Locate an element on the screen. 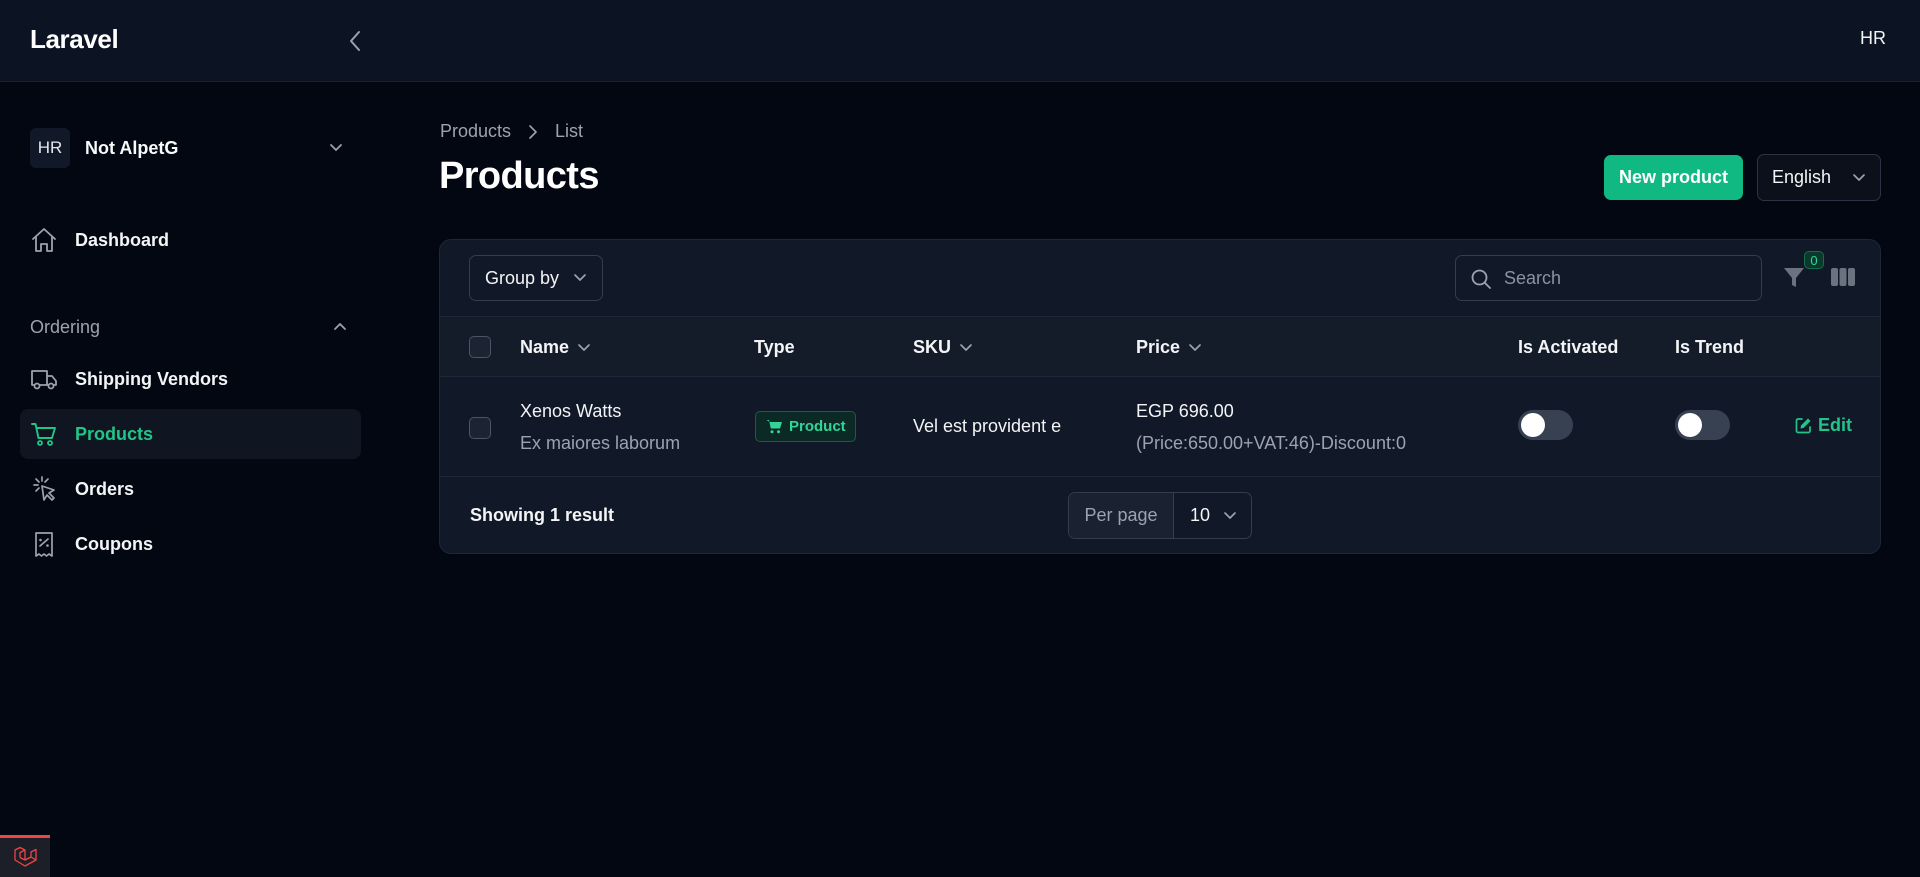  breadcrumb-products: Products is located at coordinates (475, 131).